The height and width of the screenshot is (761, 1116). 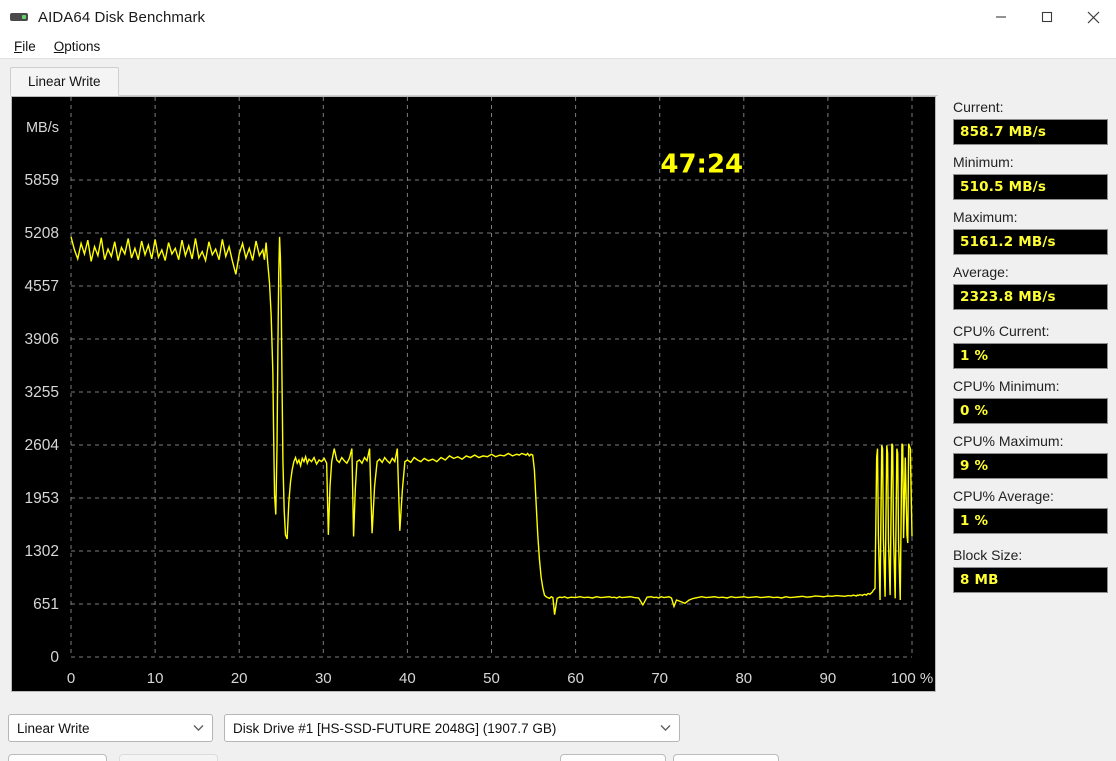 I want to click on stat-block-size: Block Size: 8 MB, so click(x=1030, y=570).